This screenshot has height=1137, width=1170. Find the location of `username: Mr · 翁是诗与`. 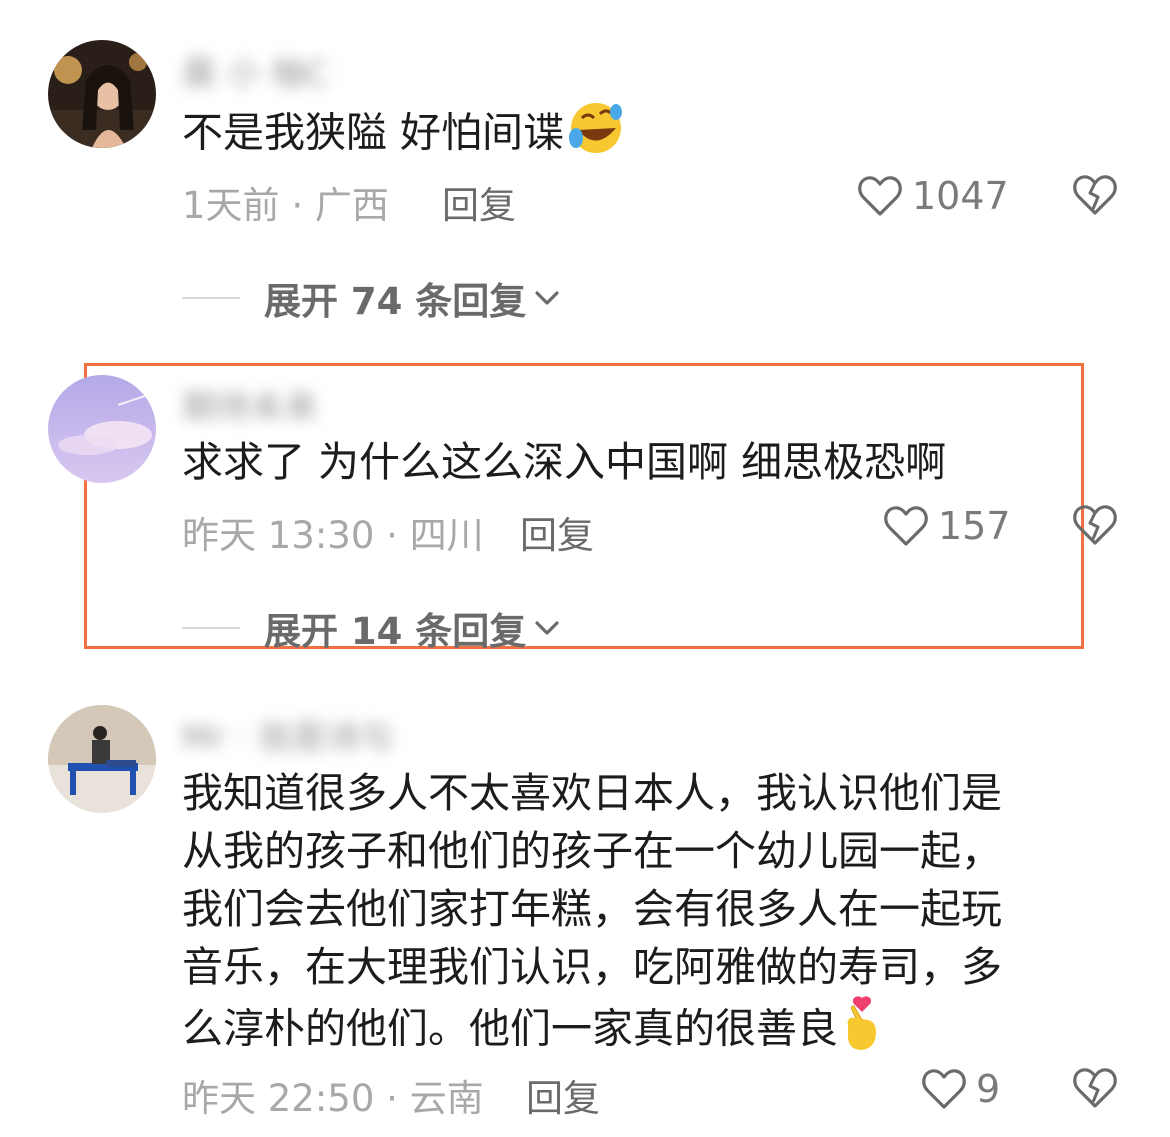

username: Mr · 翁是诗与 is located at coordinates (288, 734).